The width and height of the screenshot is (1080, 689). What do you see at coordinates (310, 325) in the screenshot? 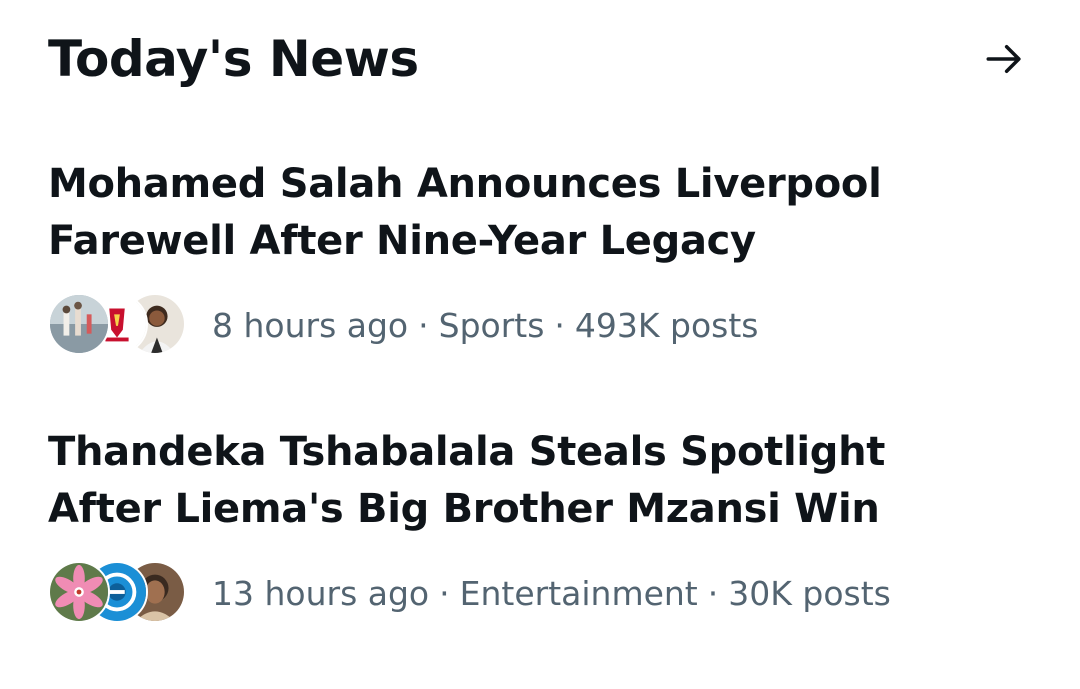
I see `news-time: 8 hours ago` at bounding box center [310, 325].